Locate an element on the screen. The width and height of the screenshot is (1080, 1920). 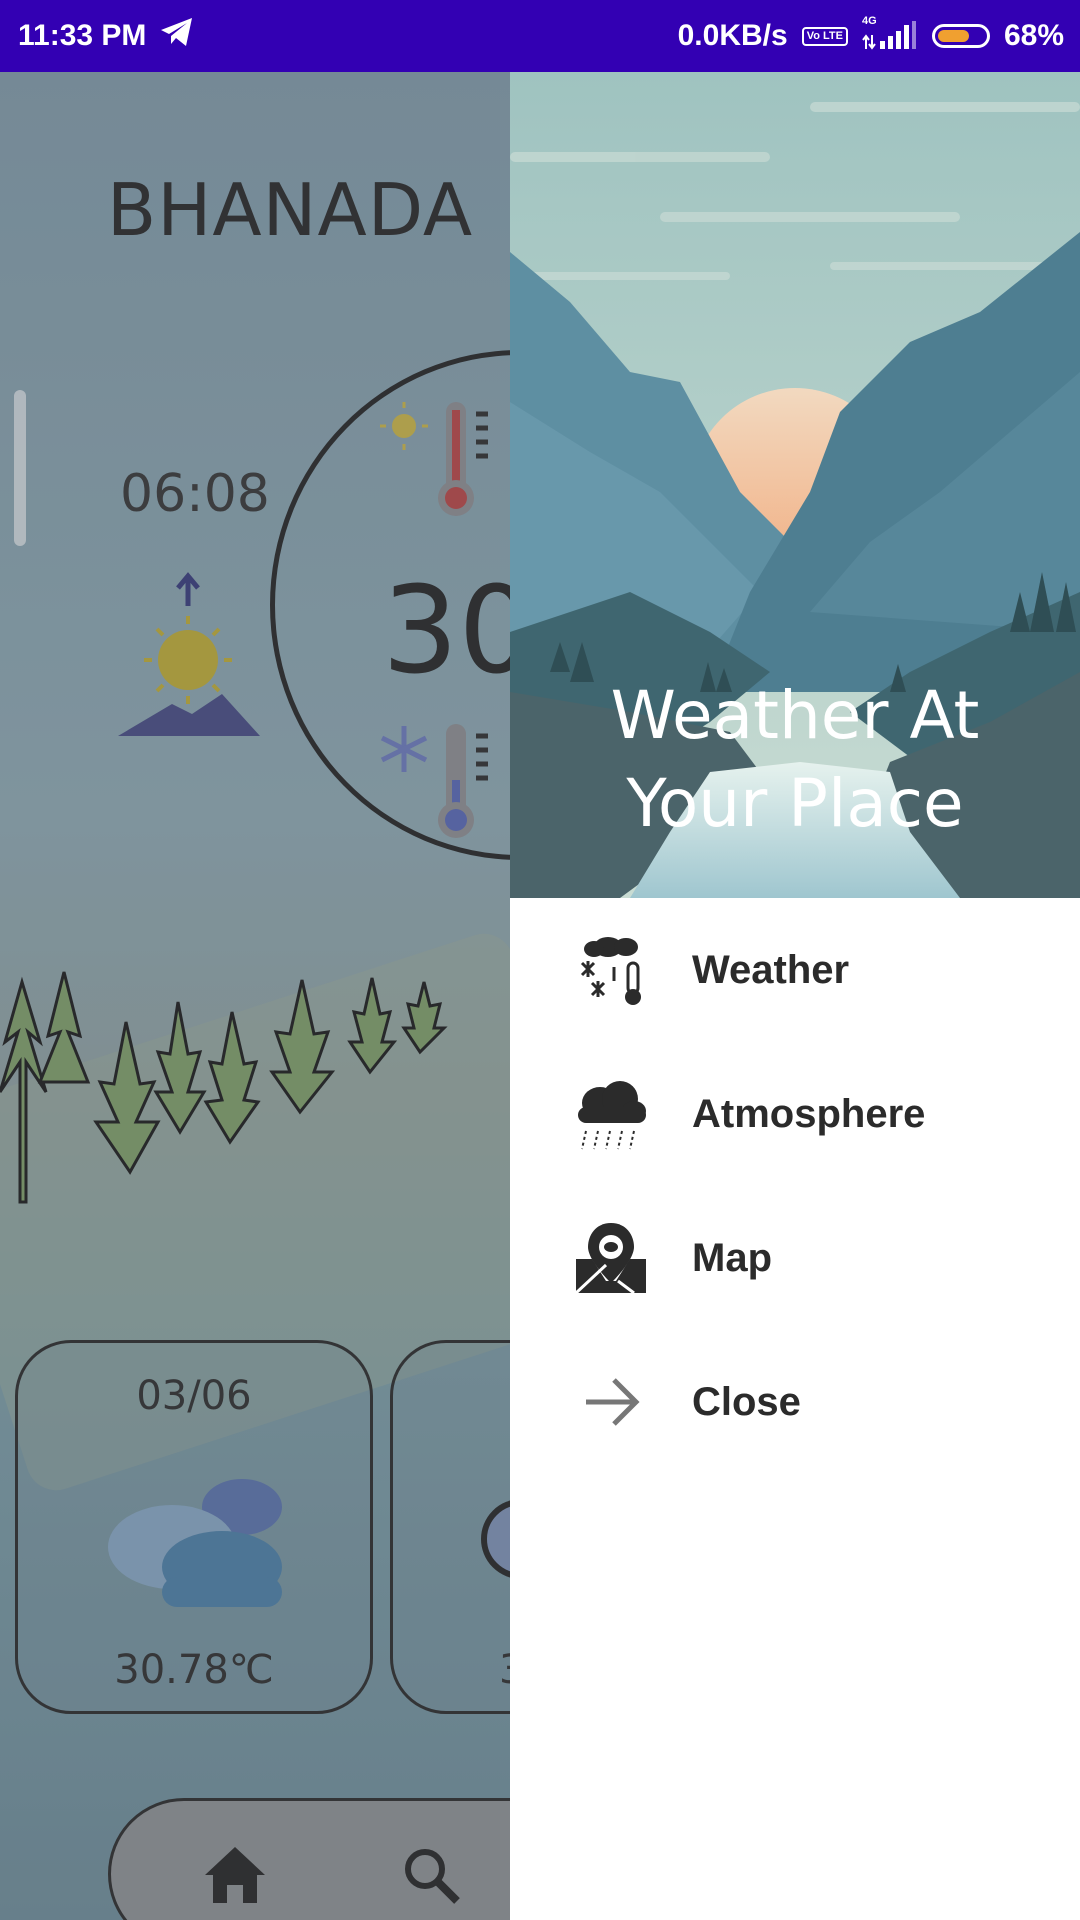
net-speed: 0.0KB/s is located at coordinates (732, 35).